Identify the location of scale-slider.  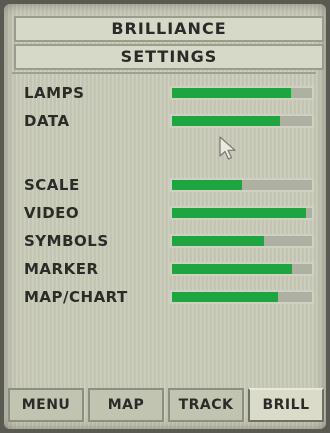
(242, 185).